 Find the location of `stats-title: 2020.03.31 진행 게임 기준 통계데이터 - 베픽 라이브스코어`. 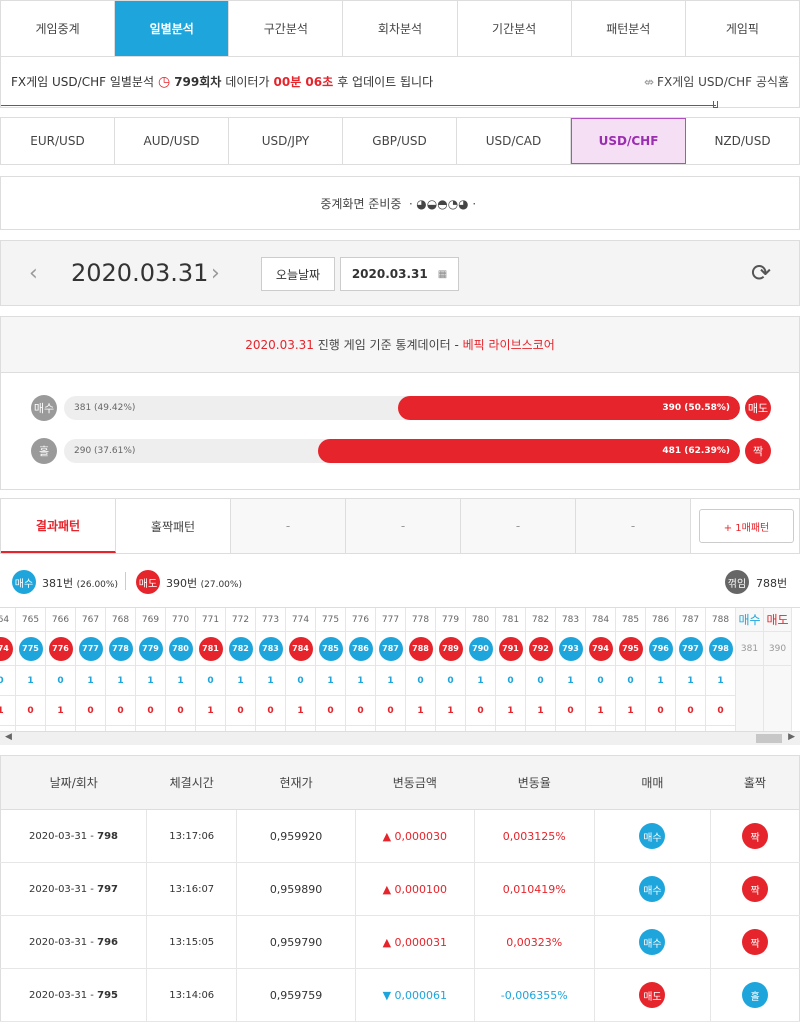

stats-title: 2020.03.31 진행 게임 기준 통계데이터 - 베픽 라이브스코어 is located at coordinates (400, 345).